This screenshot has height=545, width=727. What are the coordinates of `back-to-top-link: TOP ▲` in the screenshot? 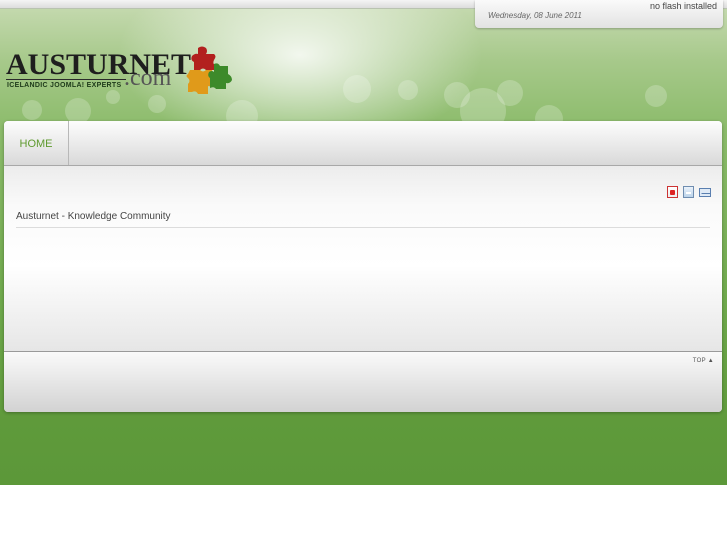 It's located at (703, 361).